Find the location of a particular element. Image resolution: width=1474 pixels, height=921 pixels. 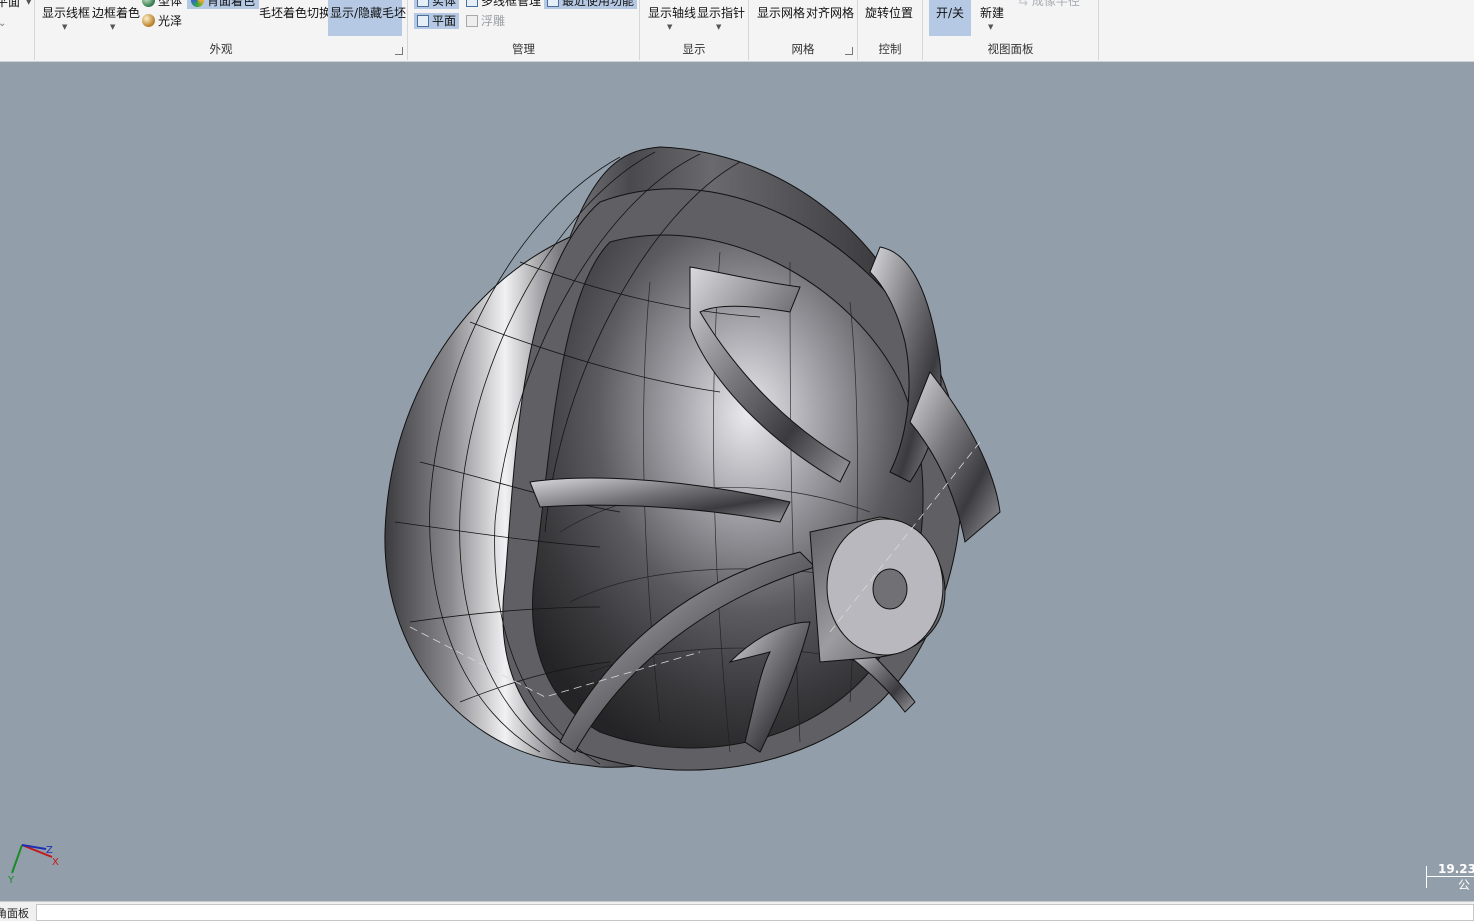

scale-indicator: 19.23 公 is located at coordinates (1450, 877).